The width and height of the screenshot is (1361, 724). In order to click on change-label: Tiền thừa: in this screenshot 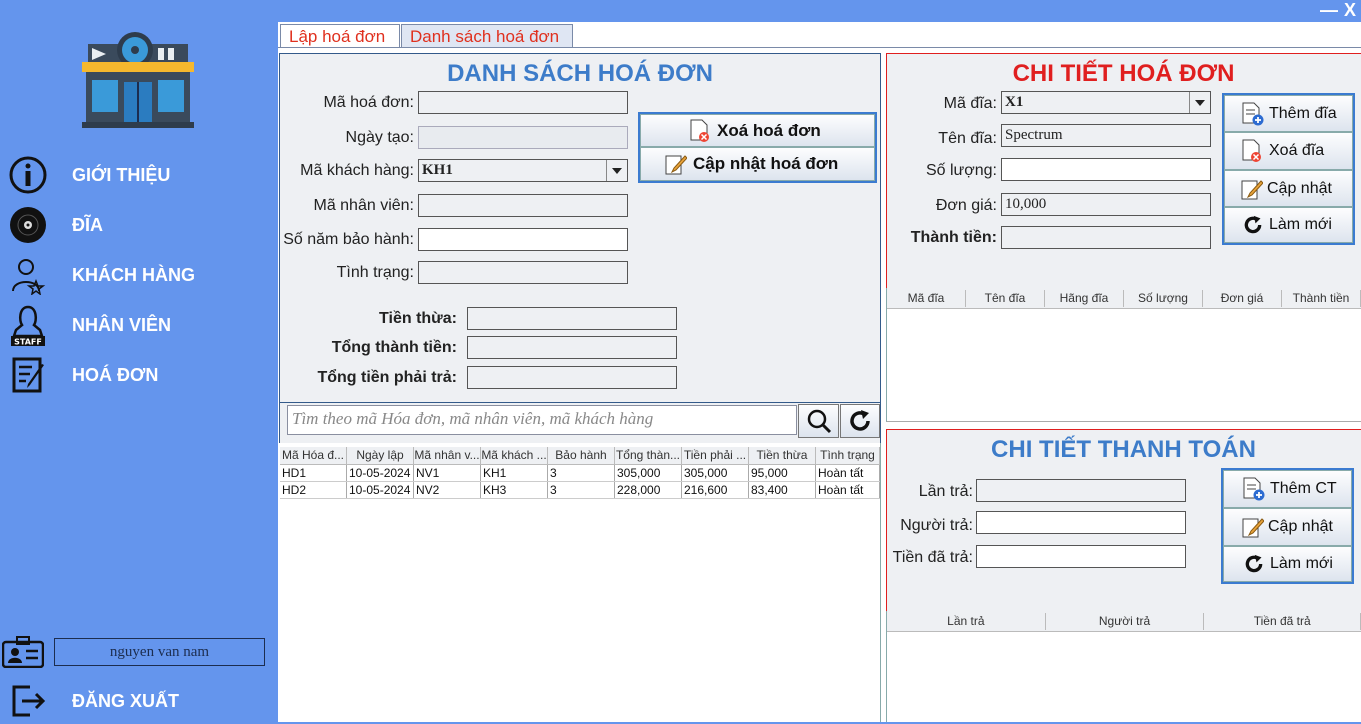, I will do `click(418, 318)`.